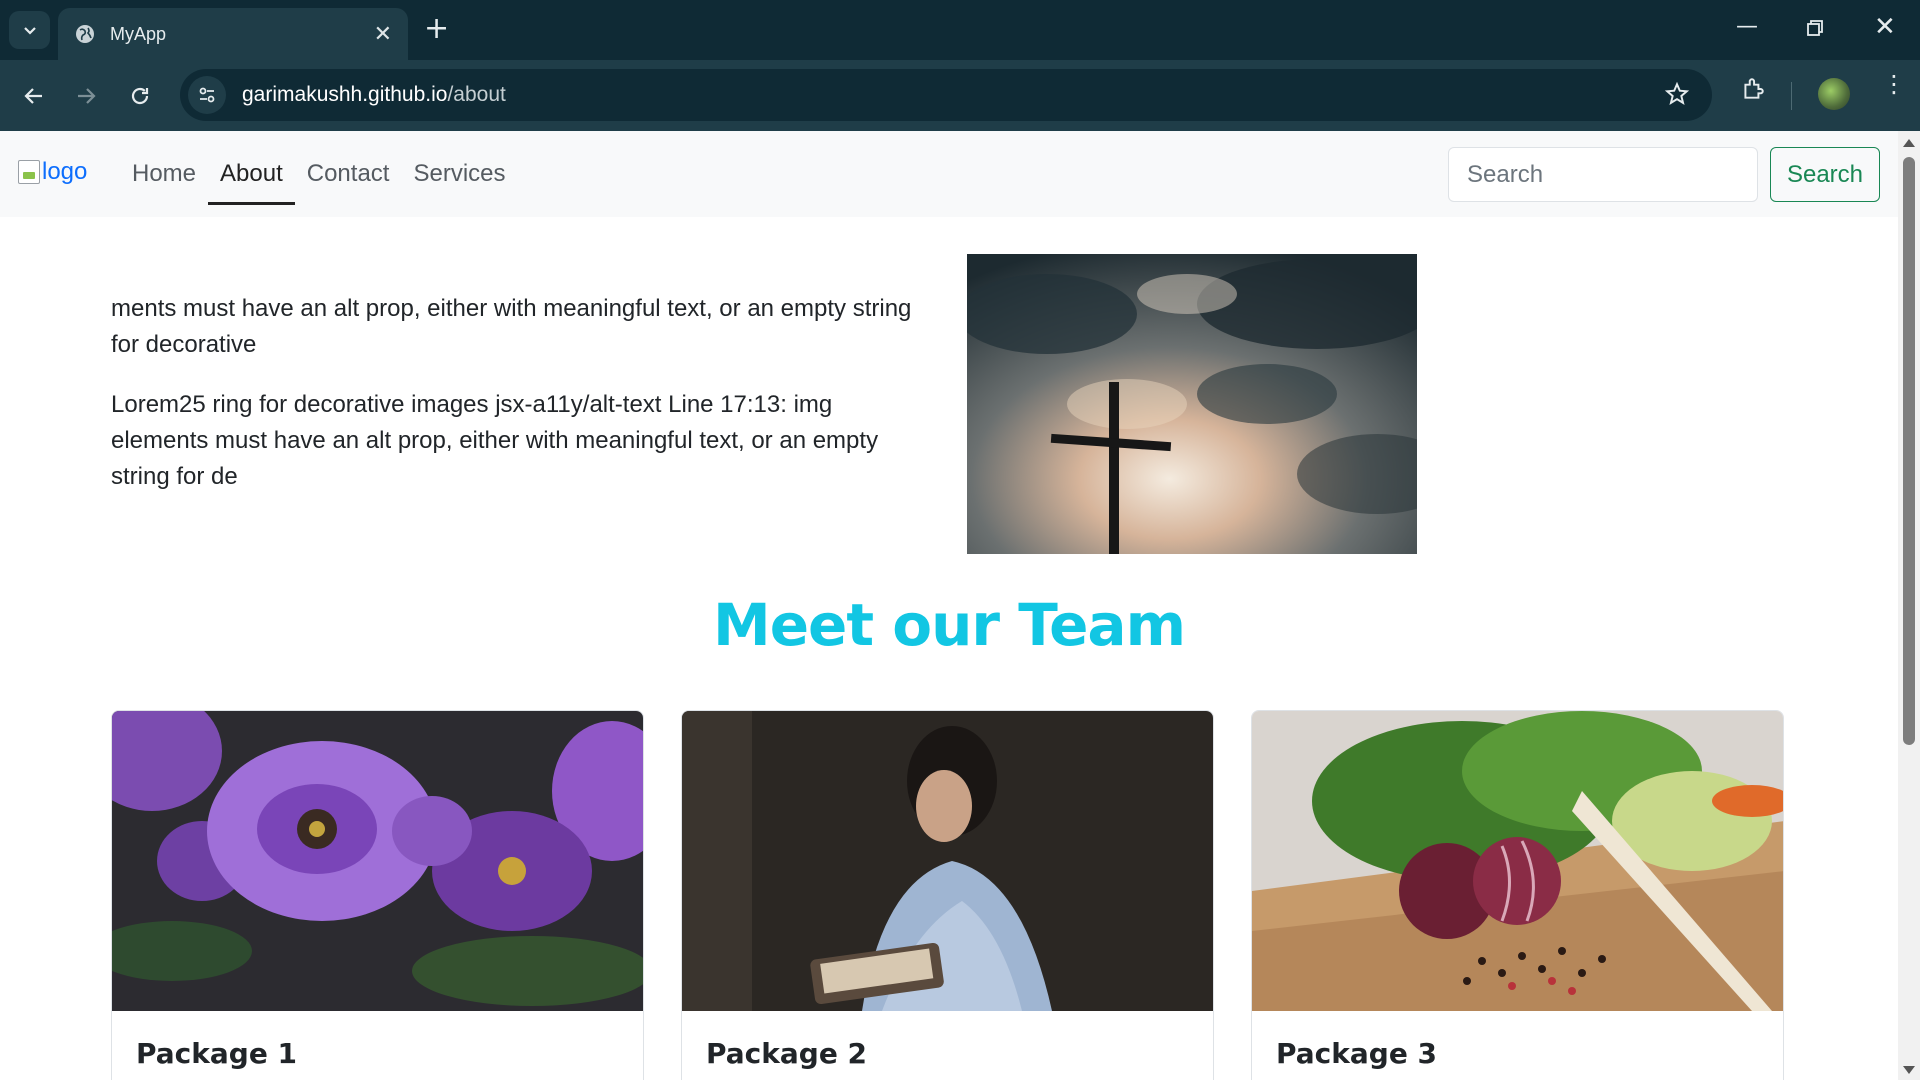 The image size is (1920, 1080). I want to click on globe-icon, so click(85, 34).